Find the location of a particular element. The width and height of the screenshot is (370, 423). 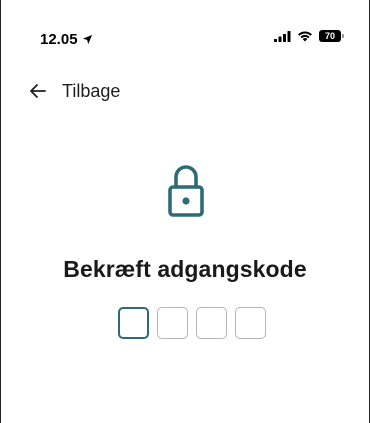

battery-level: 70 is located at coordinates (329, 36).